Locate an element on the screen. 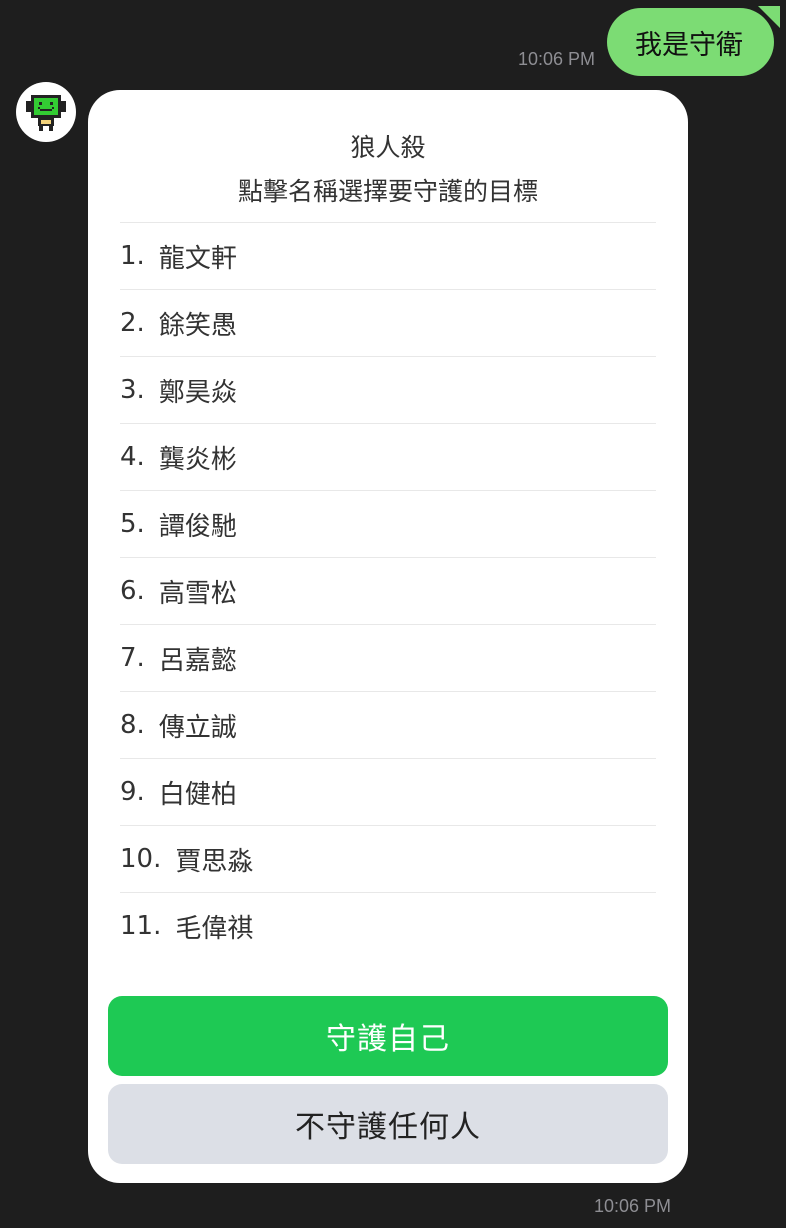  card-subtitle: 點擊名稱選擇要守護的目標 is located at coordinates (387, 191).